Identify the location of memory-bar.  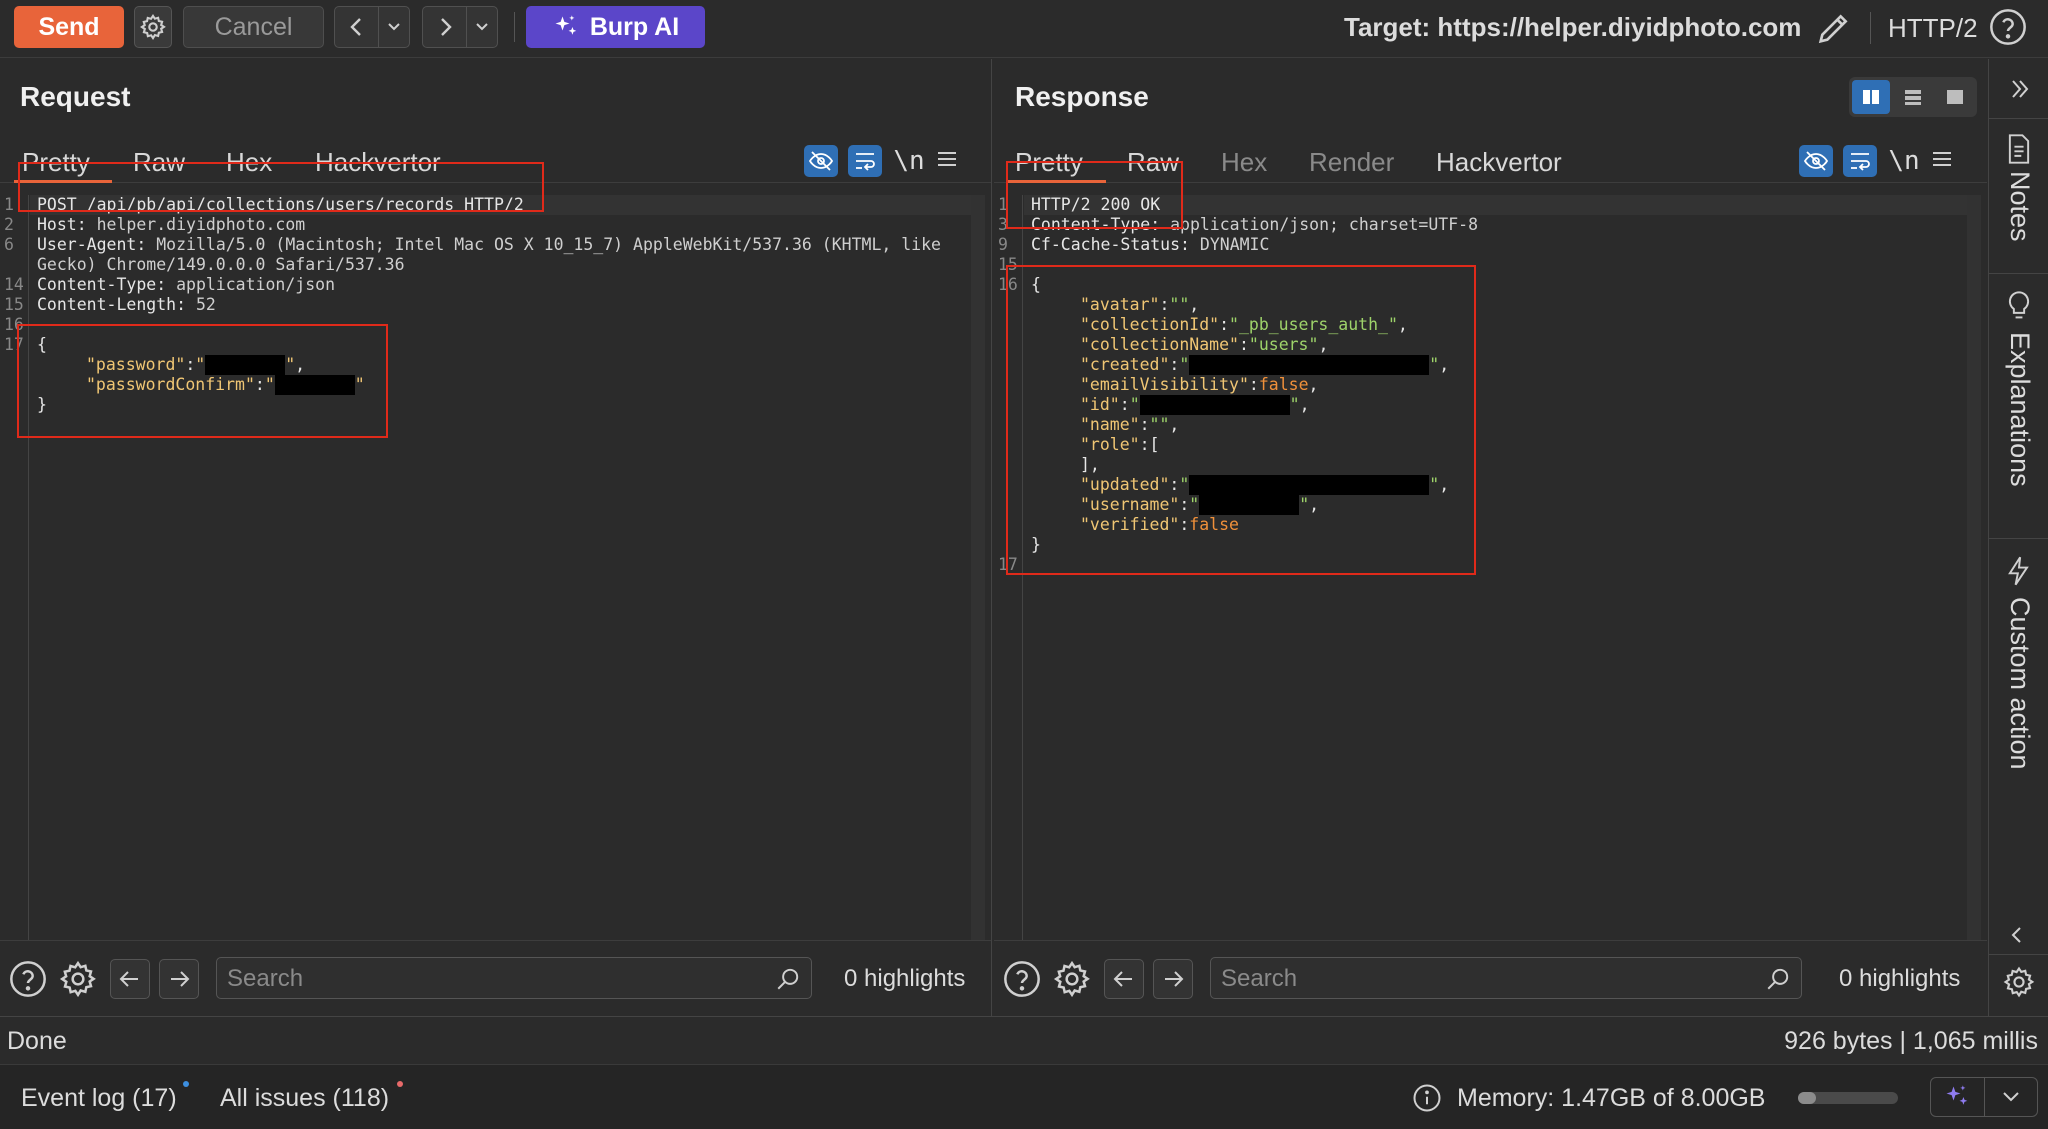
(1848, 1098).